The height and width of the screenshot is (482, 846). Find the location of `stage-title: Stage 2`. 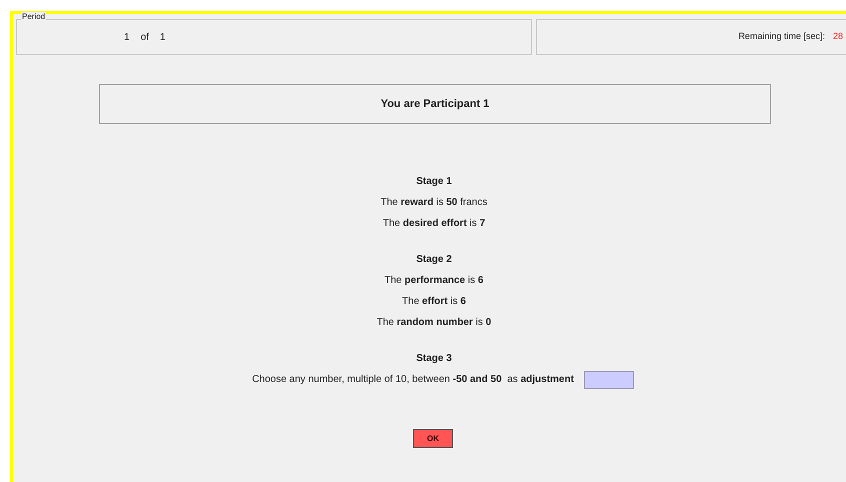

stage-title: Stage 2 is located at coordinates (434, 260).